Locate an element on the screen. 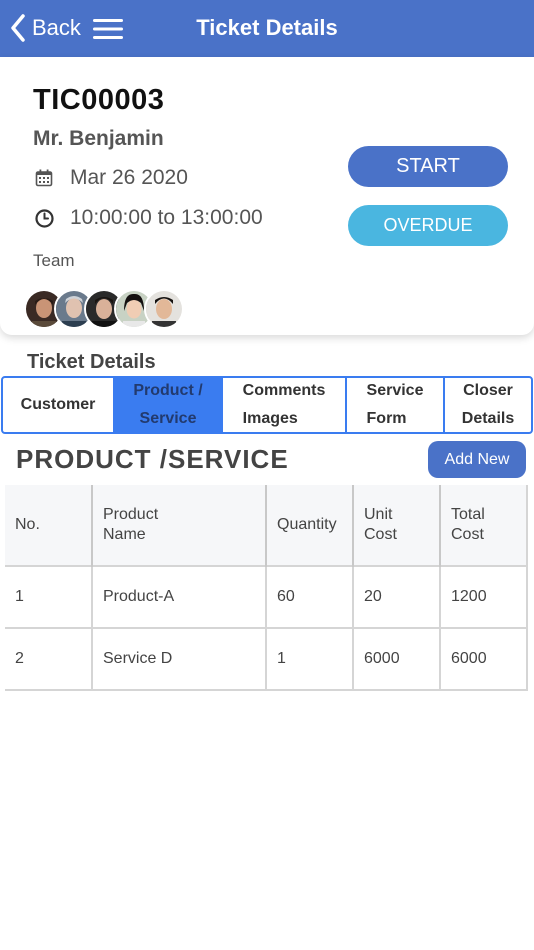  ticket-details-label: Ticket Details is located at coordinates (91, 362).